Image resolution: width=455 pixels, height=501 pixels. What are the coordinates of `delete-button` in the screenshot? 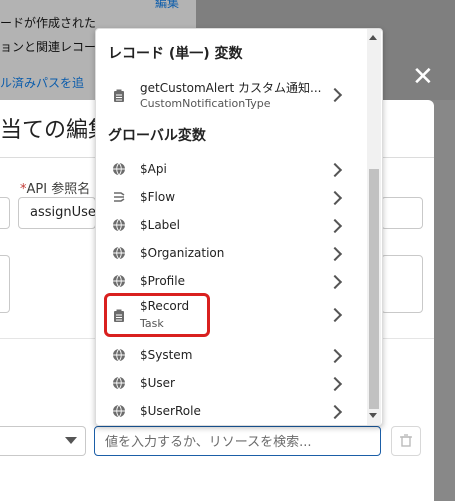 It's located at (406, 441).